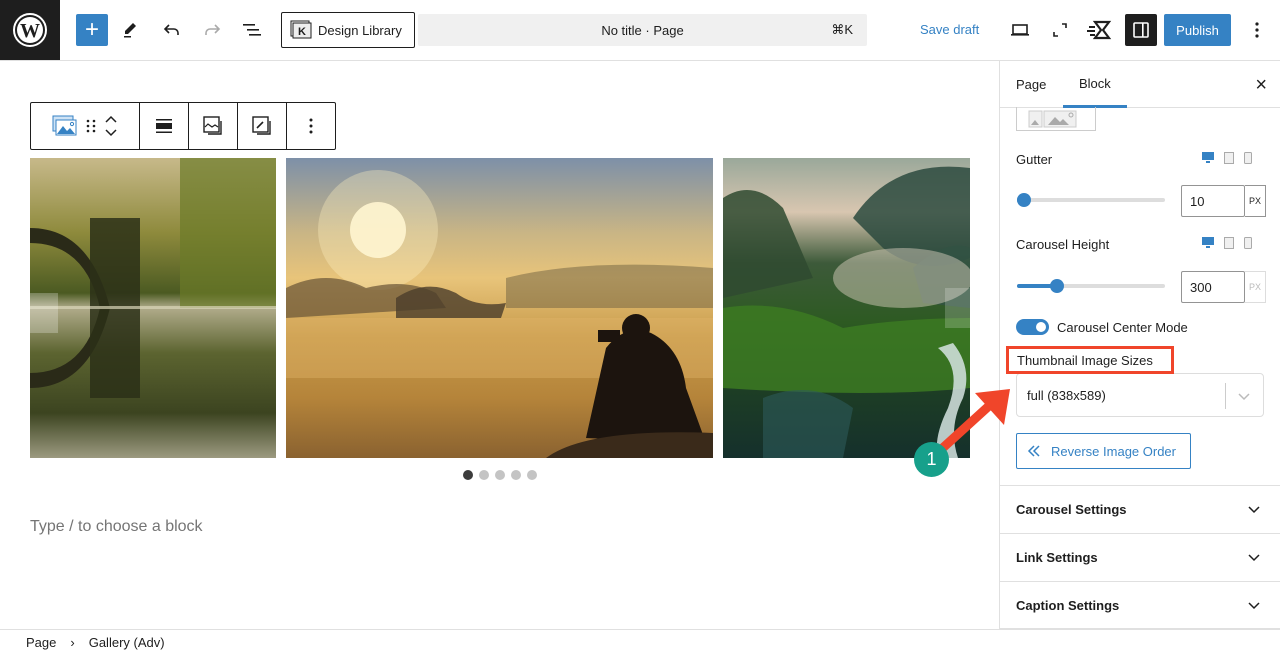 This screenshot has height=654, width=1280. I want to click on pencil-icon, so click(130, 30).